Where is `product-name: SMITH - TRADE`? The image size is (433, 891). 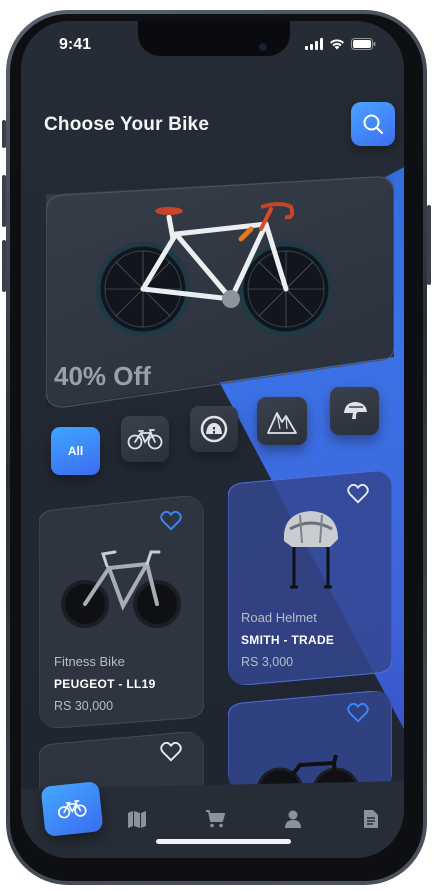 product-name: SMITH - TRADE is located at coordinates (288, 640).